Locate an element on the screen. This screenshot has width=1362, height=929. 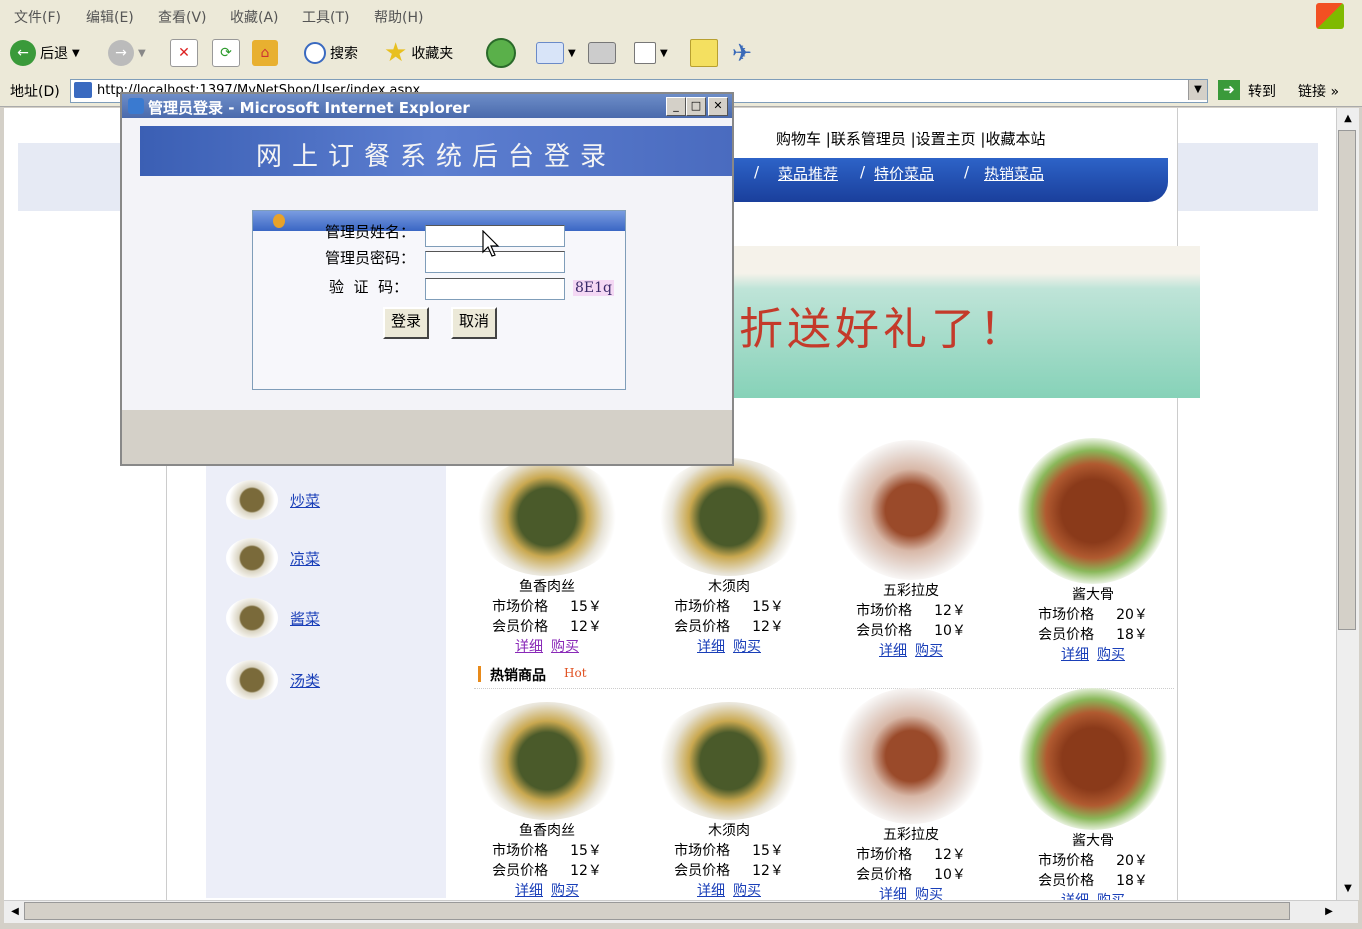
stop-button: ✕ is located at coordinates (184, 53).